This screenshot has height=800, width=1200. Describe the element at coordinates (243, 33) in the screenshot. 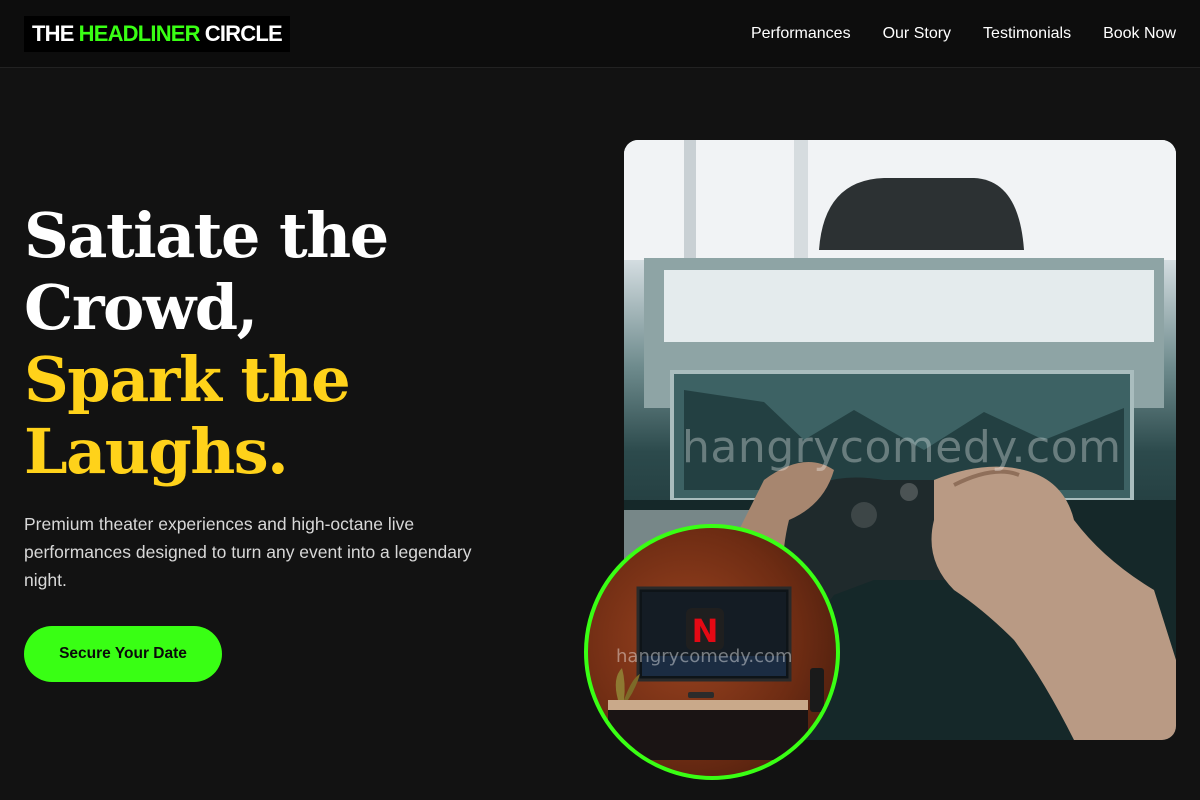

I see `brand-word-circle: CIRCLE` at that location.